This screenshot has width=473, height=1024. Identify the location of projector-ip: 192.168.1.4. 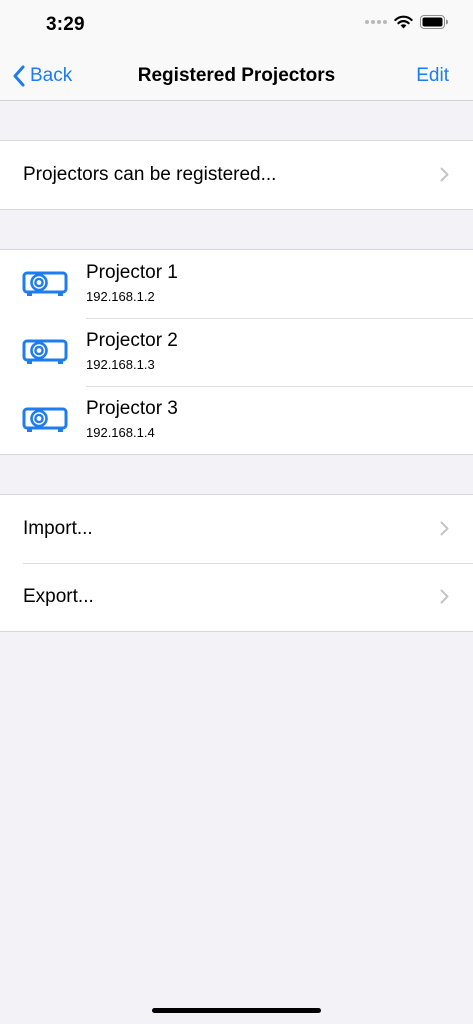
(120, 432).